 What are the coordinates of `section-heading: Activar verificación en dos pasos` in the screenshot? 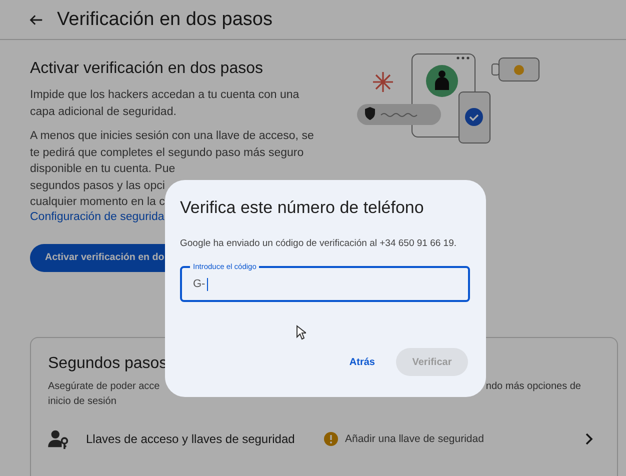 It's located at (147, 69).